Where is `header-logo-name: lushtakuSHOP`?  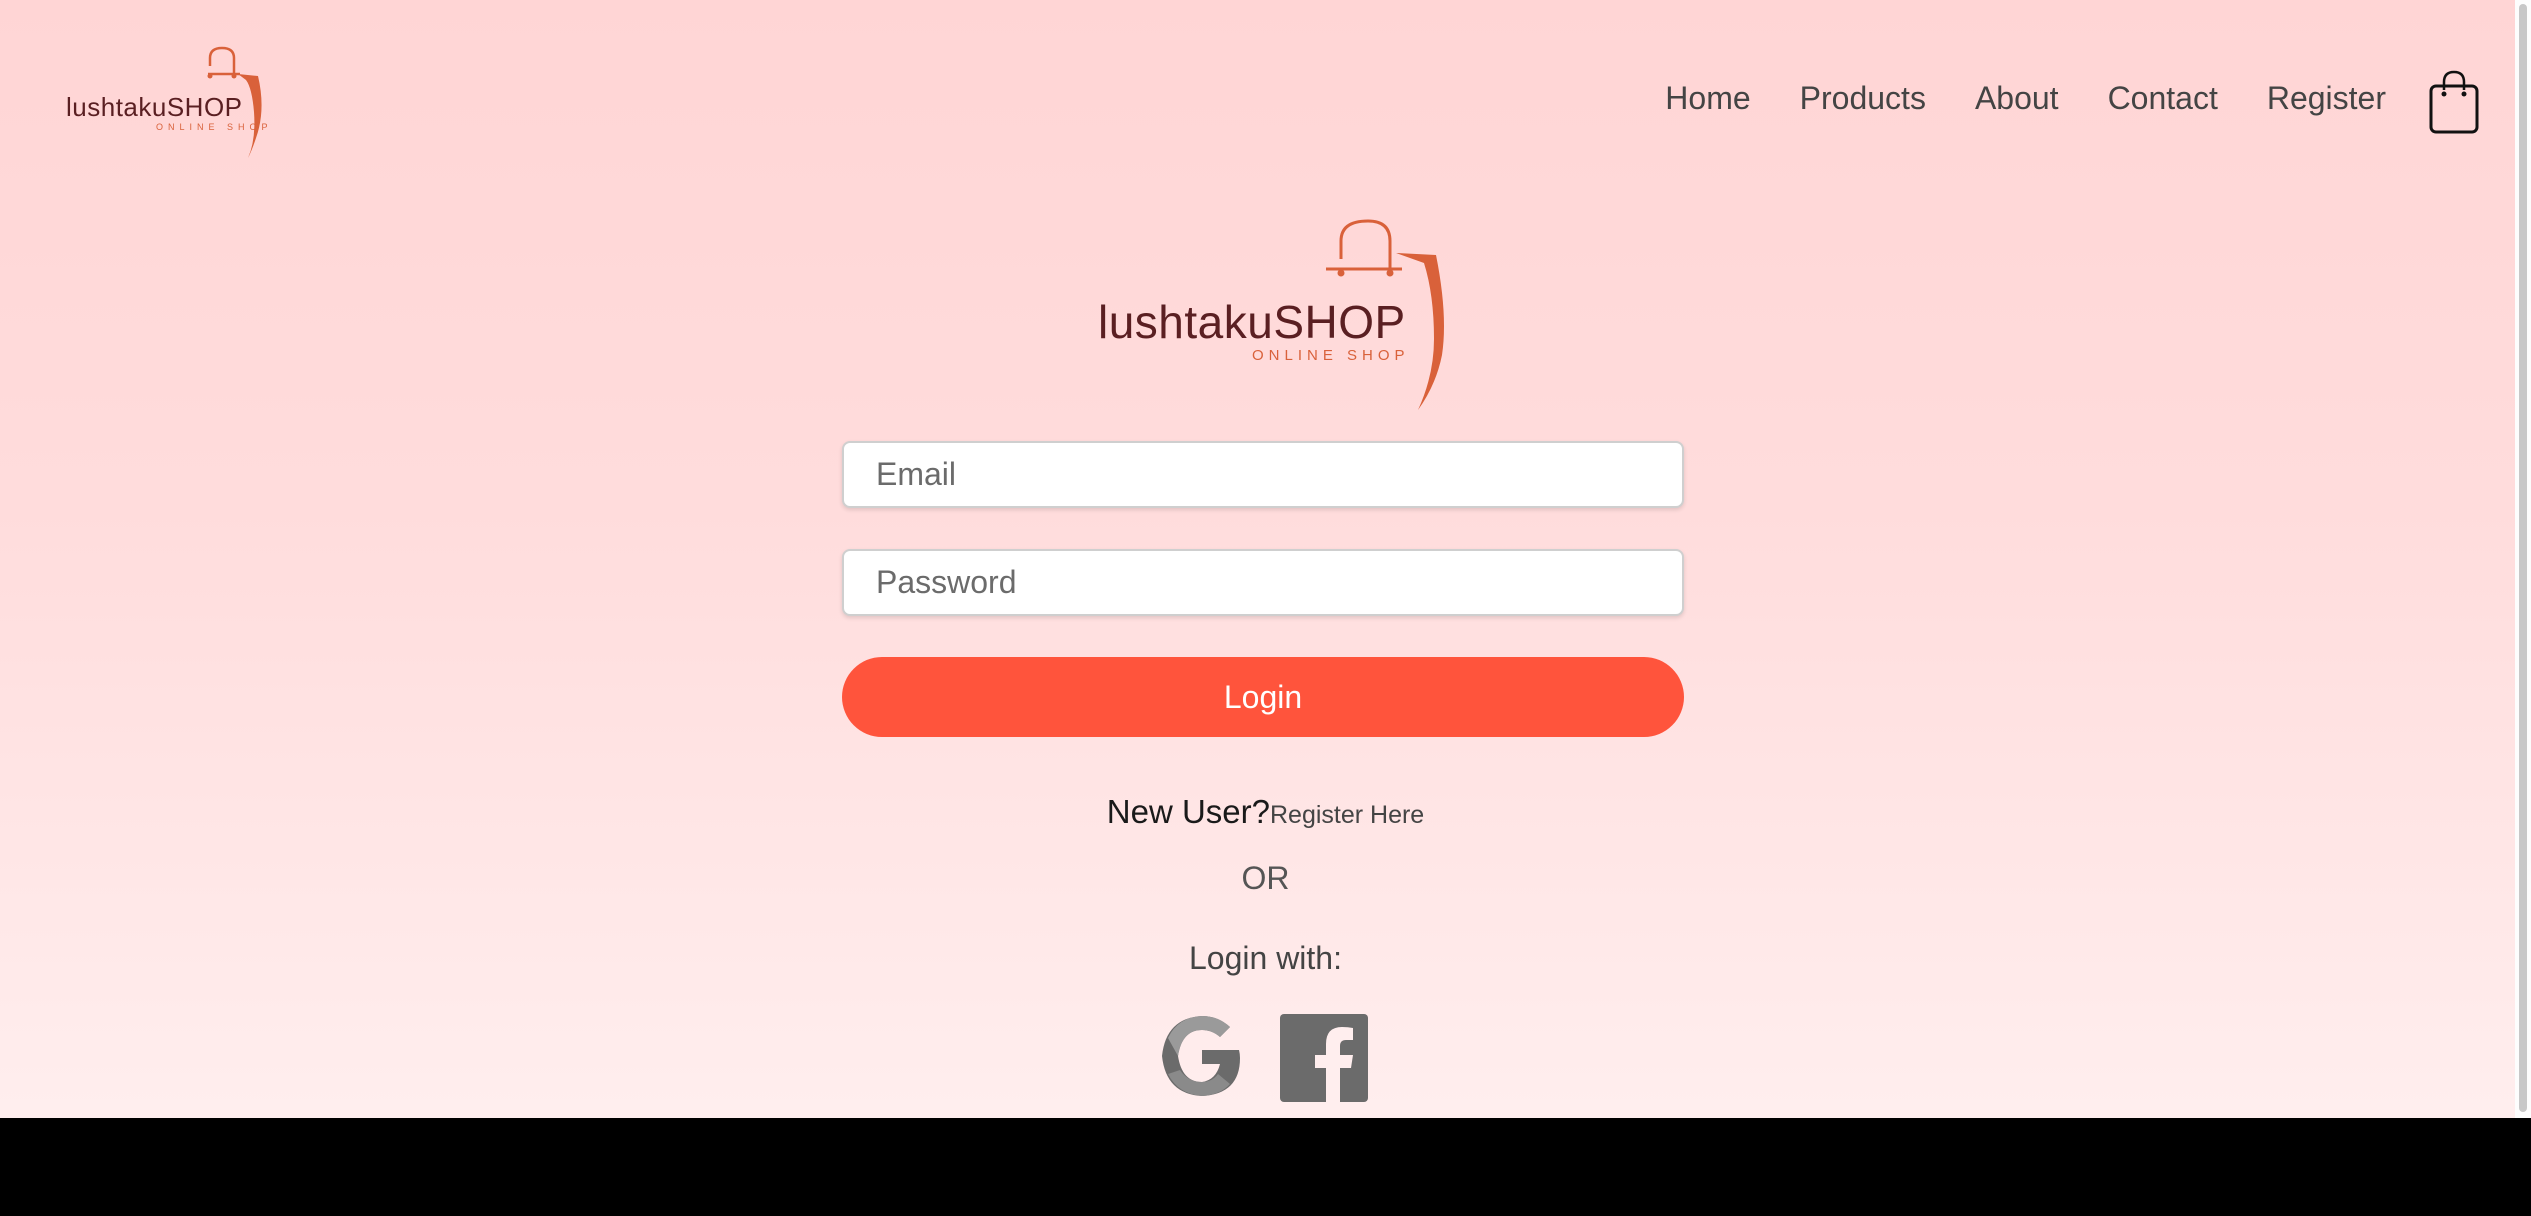 header-logo-name: lushtakuSHOP is located at coordinates (154, 107).